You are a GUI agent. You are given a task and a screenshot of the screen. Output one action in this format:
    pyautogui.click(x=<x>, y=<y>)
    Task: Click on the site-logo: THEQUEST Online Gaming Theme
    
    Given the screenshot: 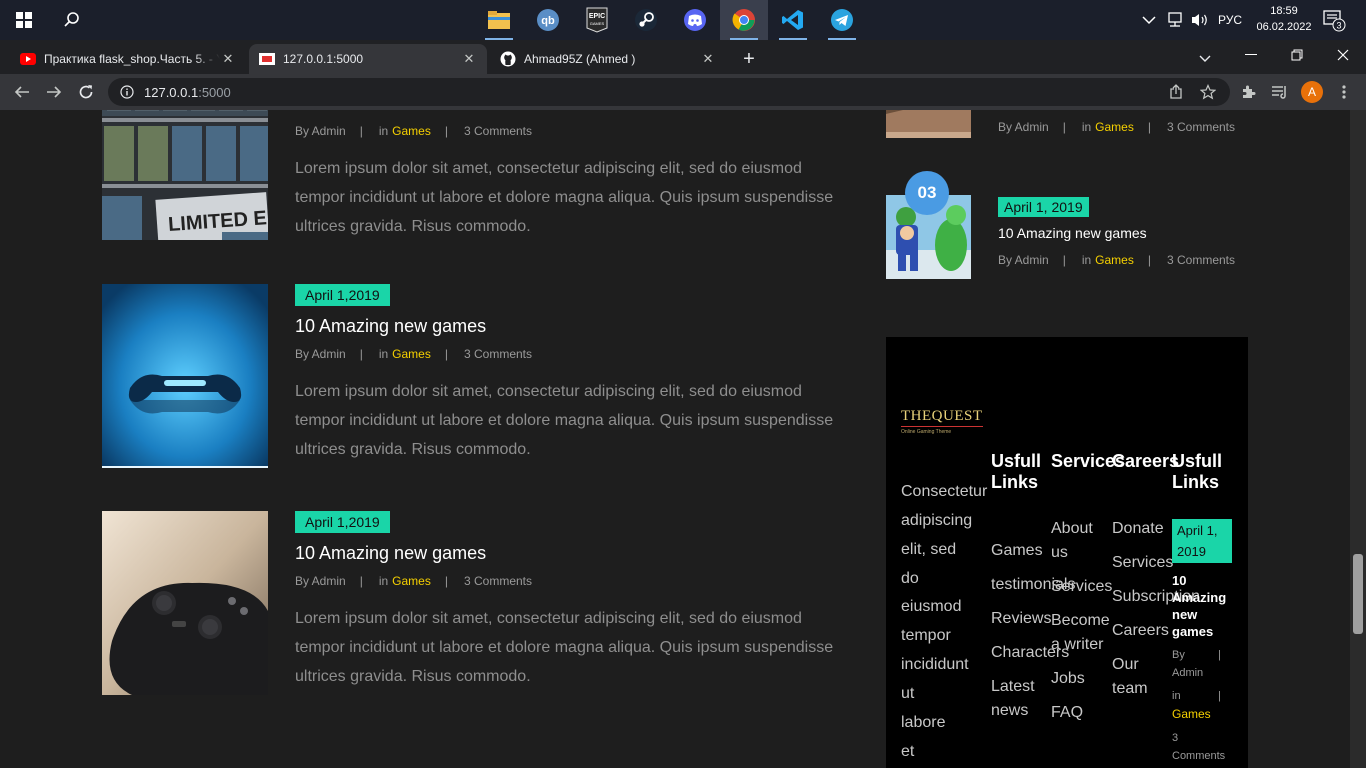 What is the action you would take?
    pyautogui.click(x=942, y=421)
    